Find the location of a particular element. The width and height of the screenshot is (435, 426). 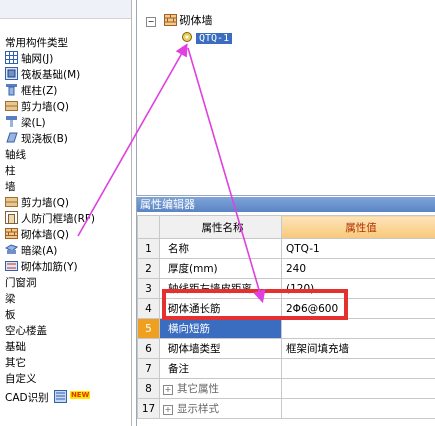

row-number: 3 is located at coordinates (148, 288).